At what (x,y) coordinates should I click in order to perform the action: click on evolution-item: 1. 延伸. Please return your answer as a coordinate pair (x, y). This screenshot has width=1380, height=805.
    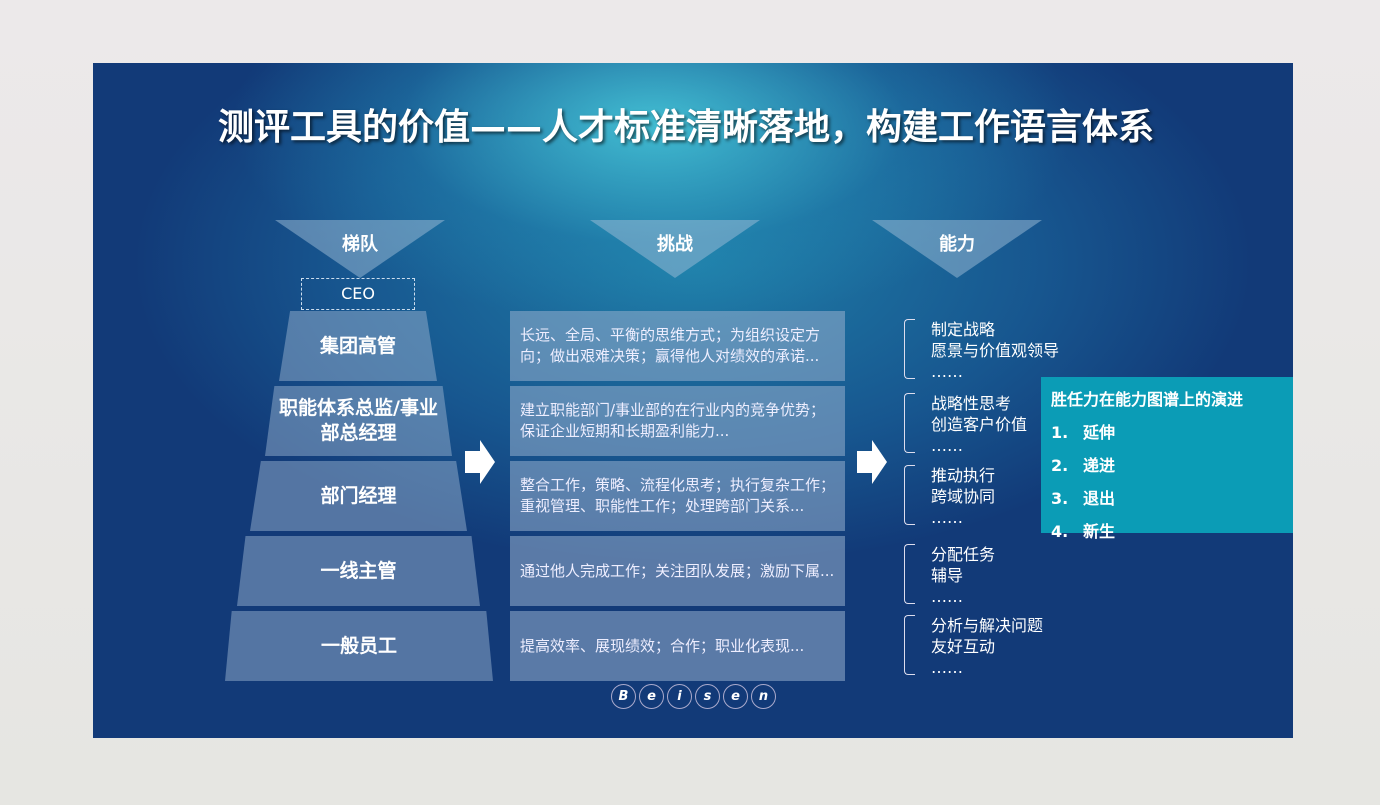
    Looking at the image, I should click on (1083, 432).